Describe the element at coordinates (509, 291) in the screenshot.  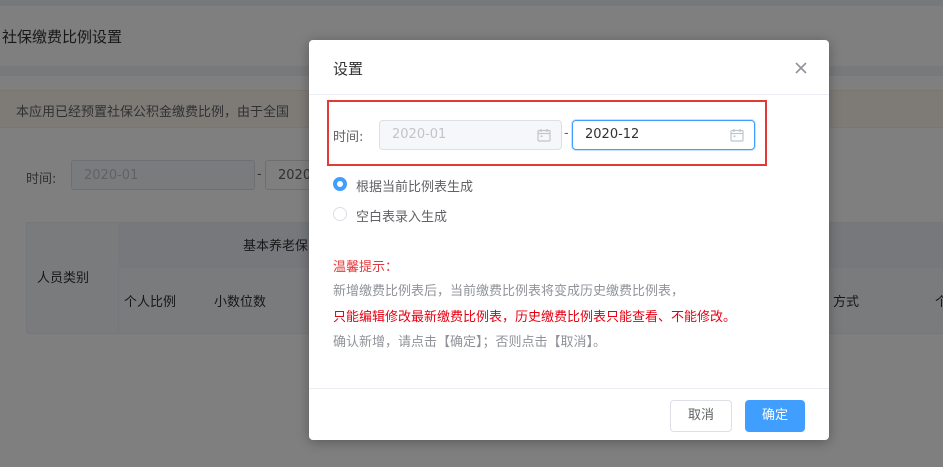
I see `tips-line-1: 新增缴费比例表后，当前缴费比例表将变成历史缴费比例表，` at that location.